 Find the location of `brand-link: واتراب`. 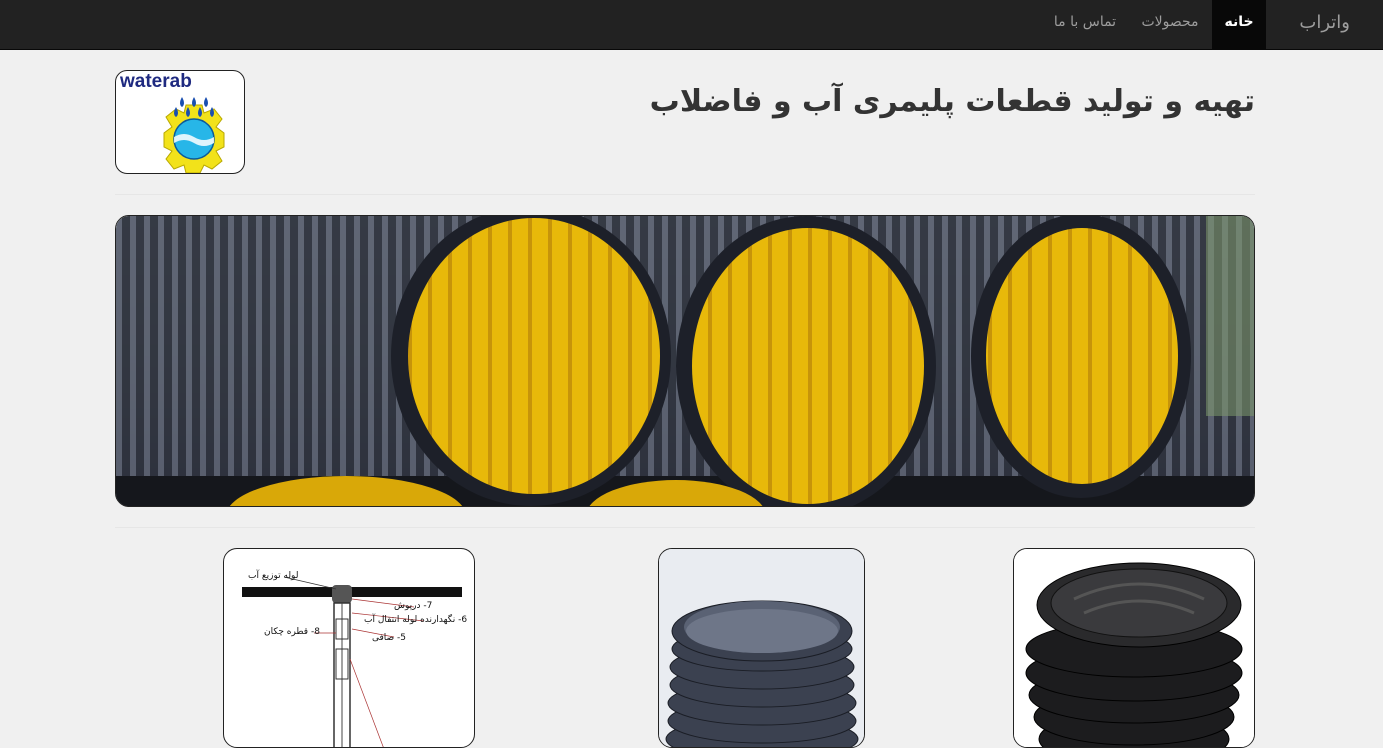

brand-link: واتراب is located at coordinates (1324, 25).